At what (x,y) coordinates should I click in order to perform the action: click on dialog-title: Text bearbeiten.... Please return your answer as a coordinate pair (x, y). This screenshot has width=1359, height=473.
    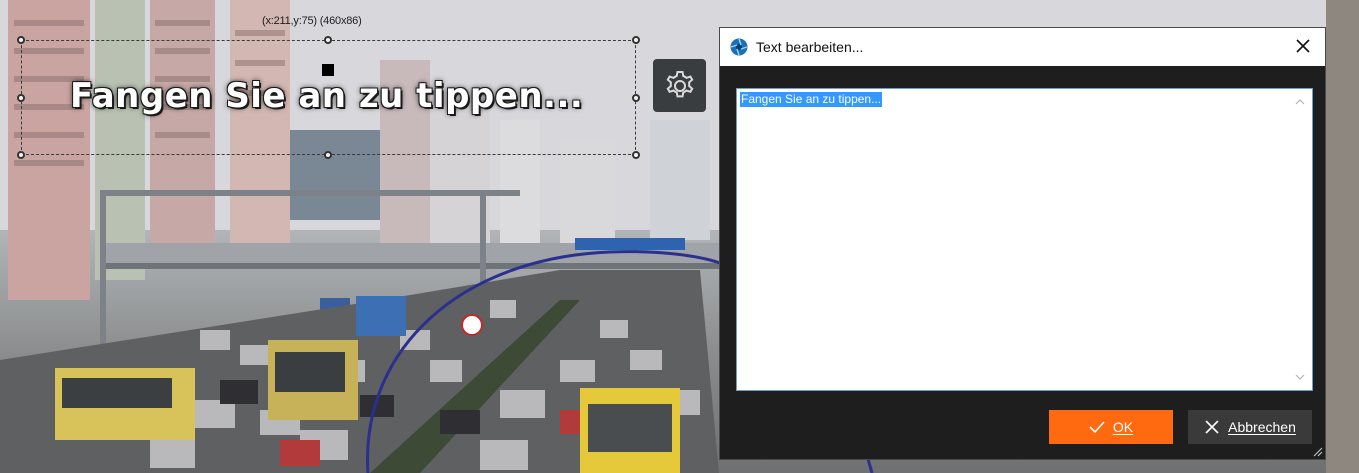
    Looking at the image, I should click on (810, 47).